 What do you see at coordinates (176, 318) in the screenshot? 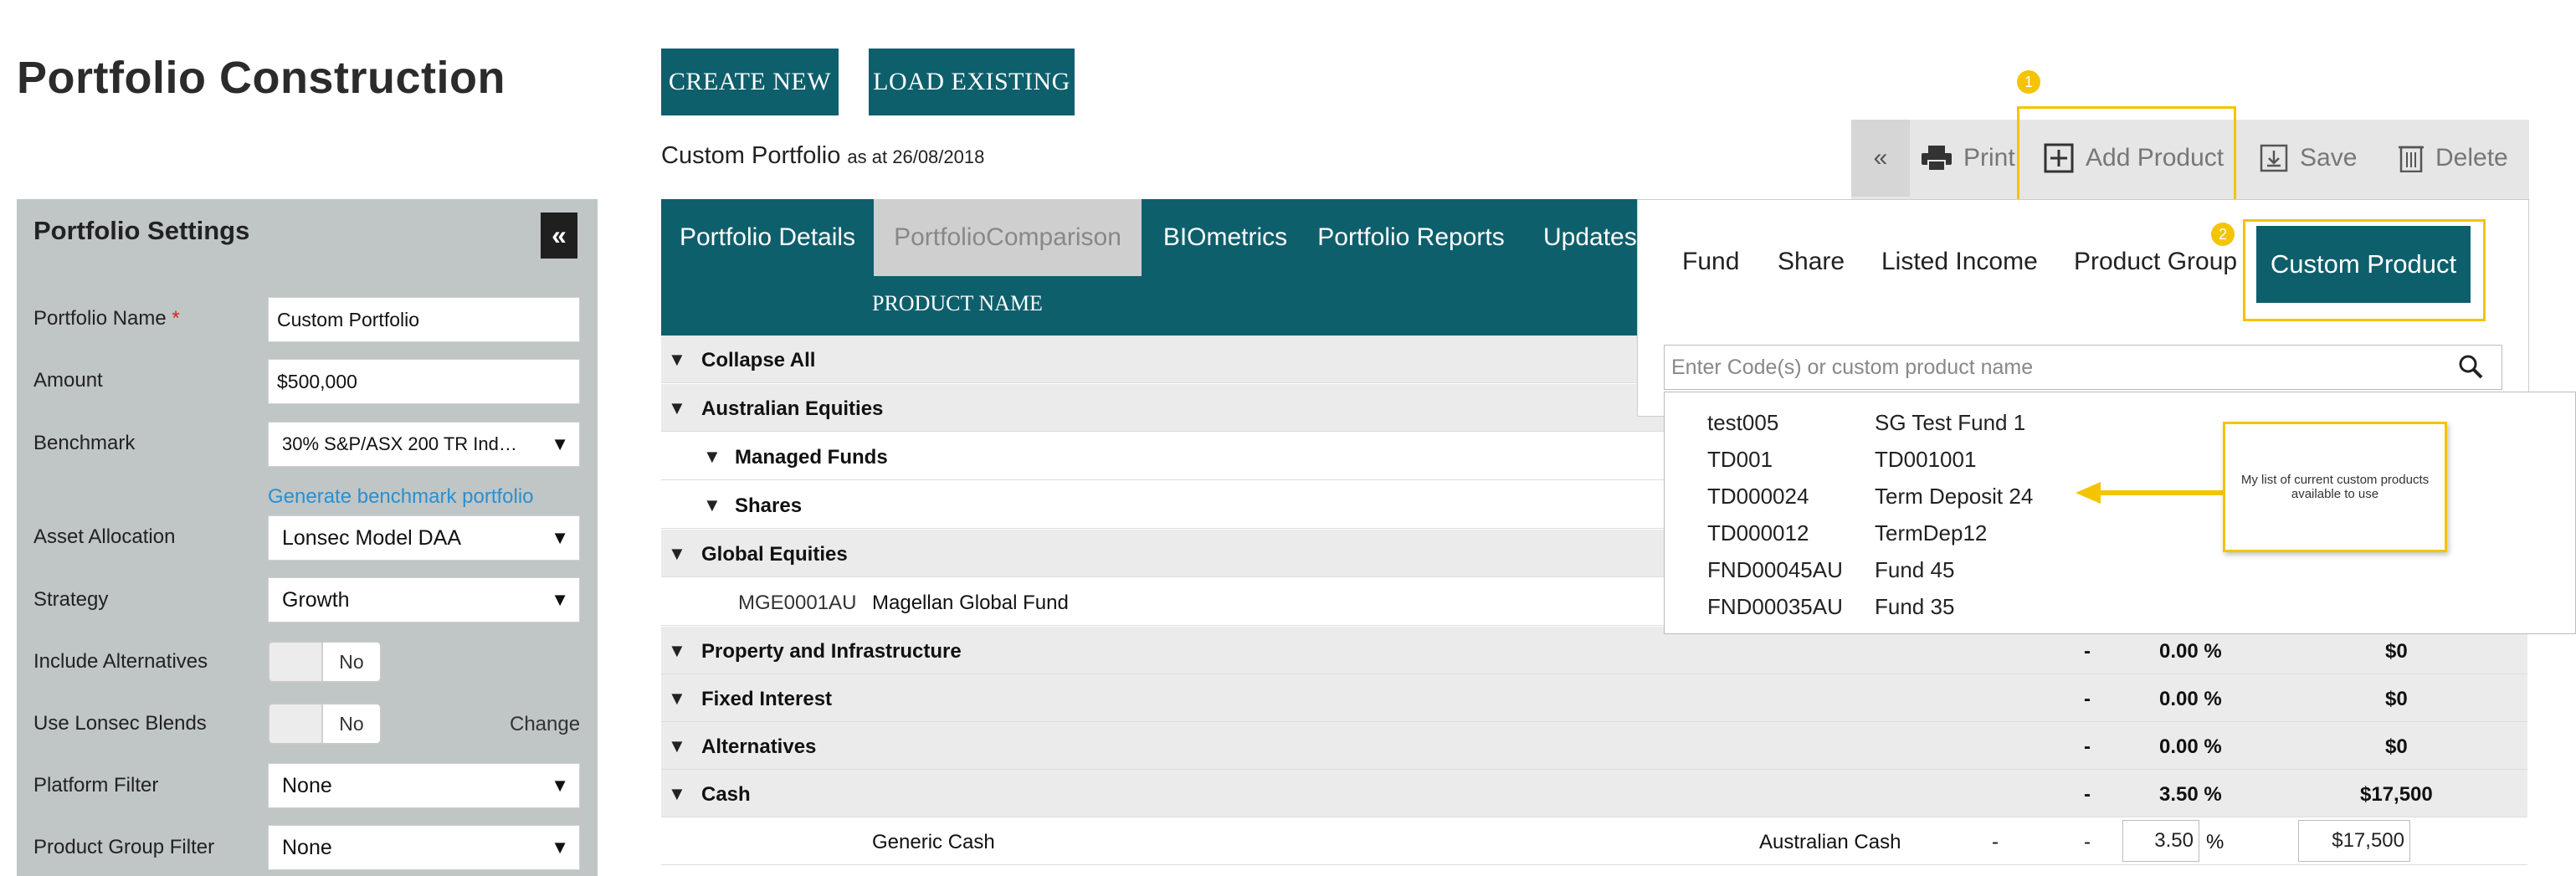
I see `required-mark: *` at bounding box center [176, 318].